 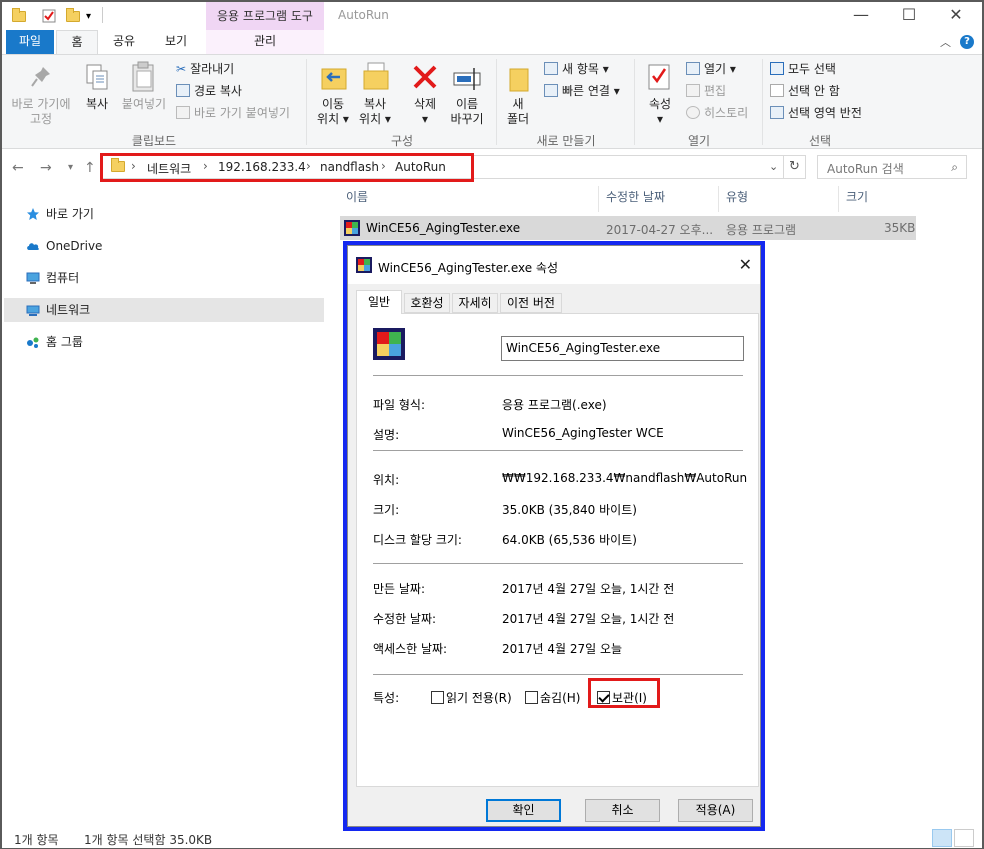 What do you see at coordinates (41, 112) in the screenshot?
I see `pin-to-quick-access-button: 바로 가기에 고정` at bounding box center [41, 112].